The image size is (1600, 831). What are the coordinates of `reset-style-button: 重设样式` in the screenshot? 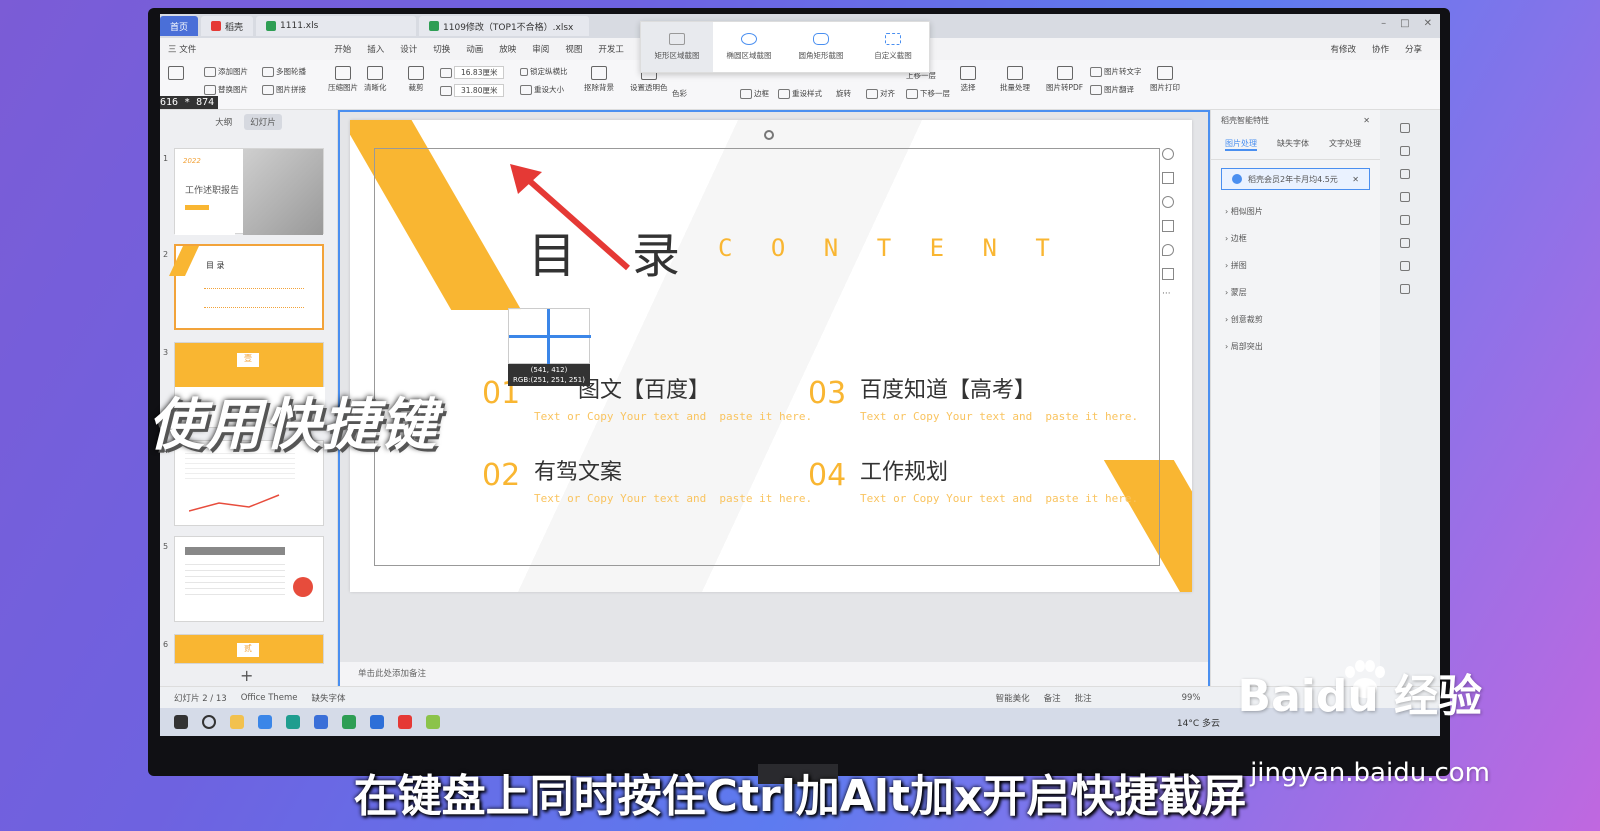 It's located at (800, 93).